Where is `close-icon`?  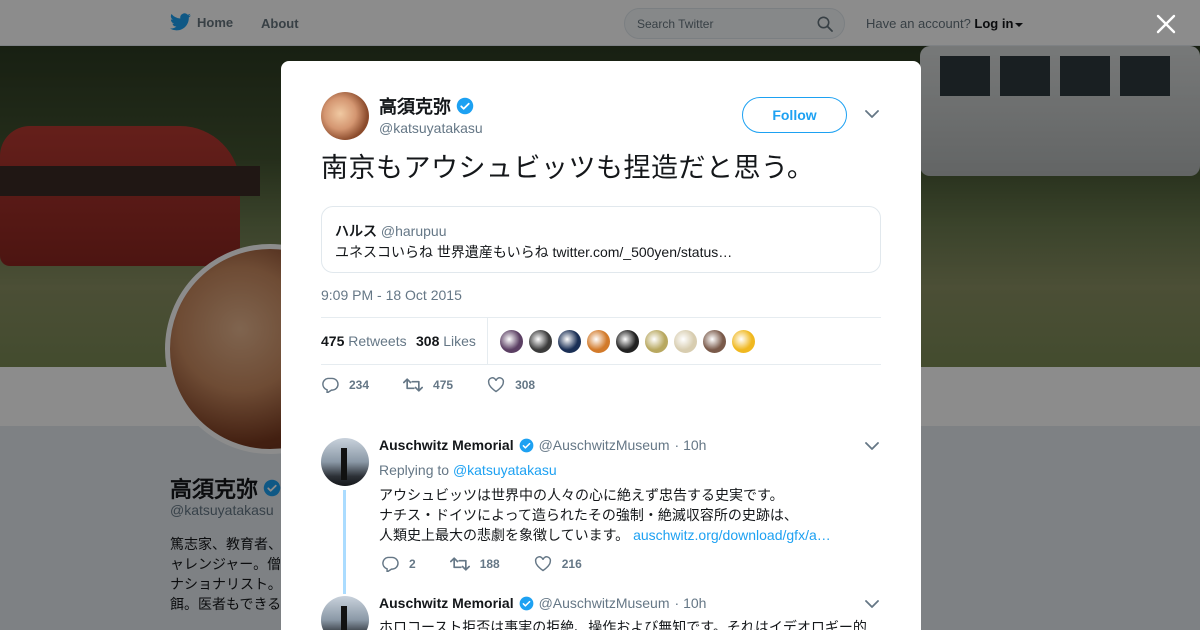
close-icon is located at coordinates (1166, 24).